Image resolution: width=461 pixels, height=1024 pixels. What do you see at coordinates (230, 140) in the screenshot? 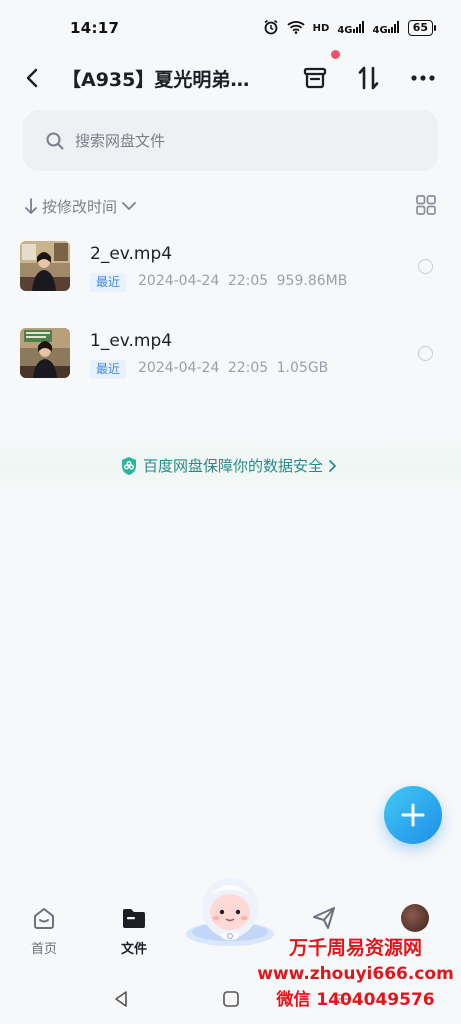
I see `search-input: 搜索网盘文件` at bounding box center [230, 140].